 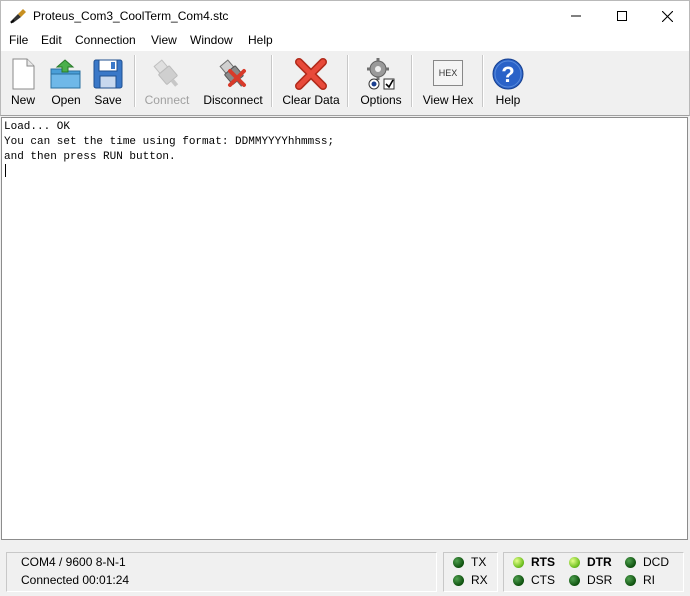 I want to click on disconnect-plug-icon, so click(x=232, y=73).